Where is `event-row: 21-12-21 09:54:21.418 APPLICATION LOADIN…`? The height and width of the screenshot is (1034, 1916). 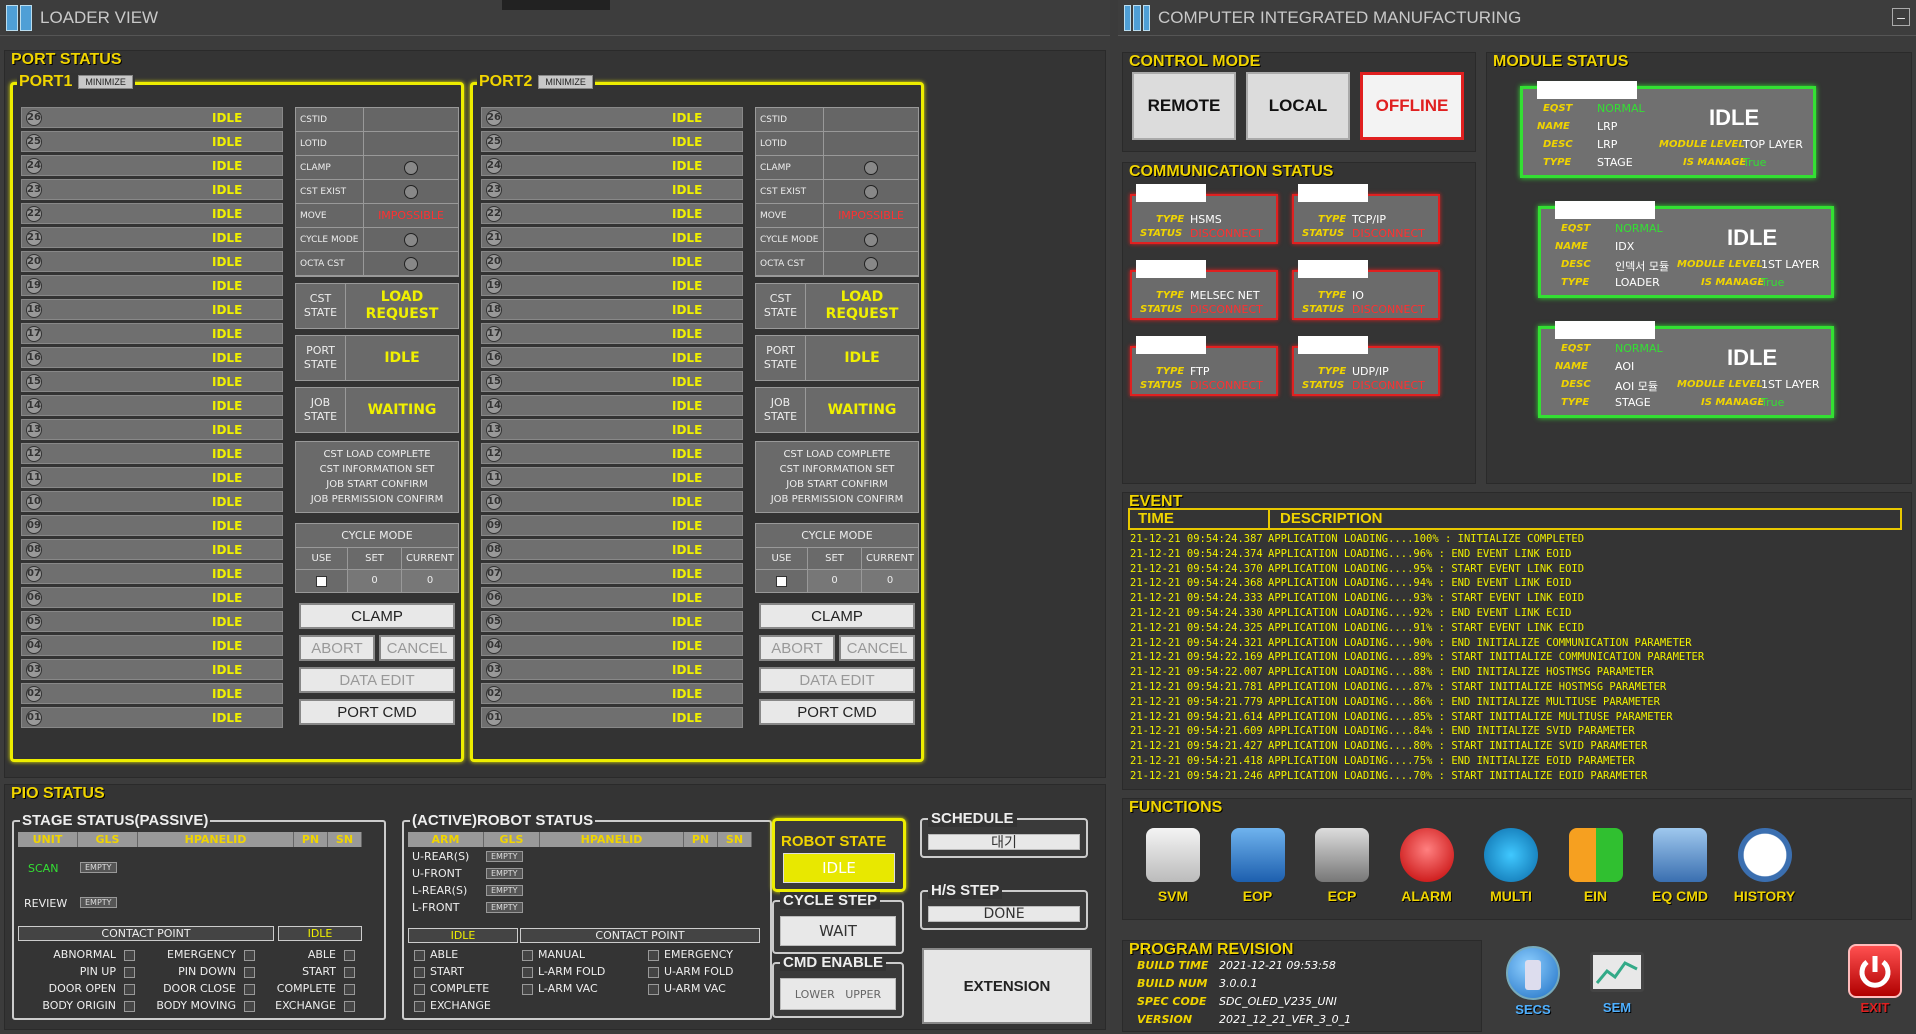
event-row: 21-12-21 09:54:21.418 APPLICATION LOADIN… is located at coordinates (1517, 762).